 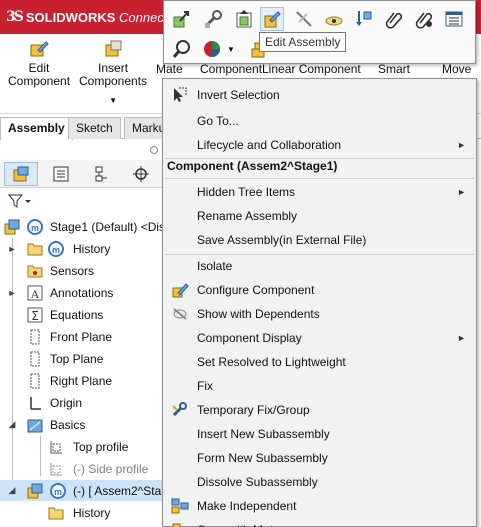 What do you see at coordinates (113, 73) in the screenshot?
I see `insert-components-button: Insert Components ▼` at bounding box center [113, 73].